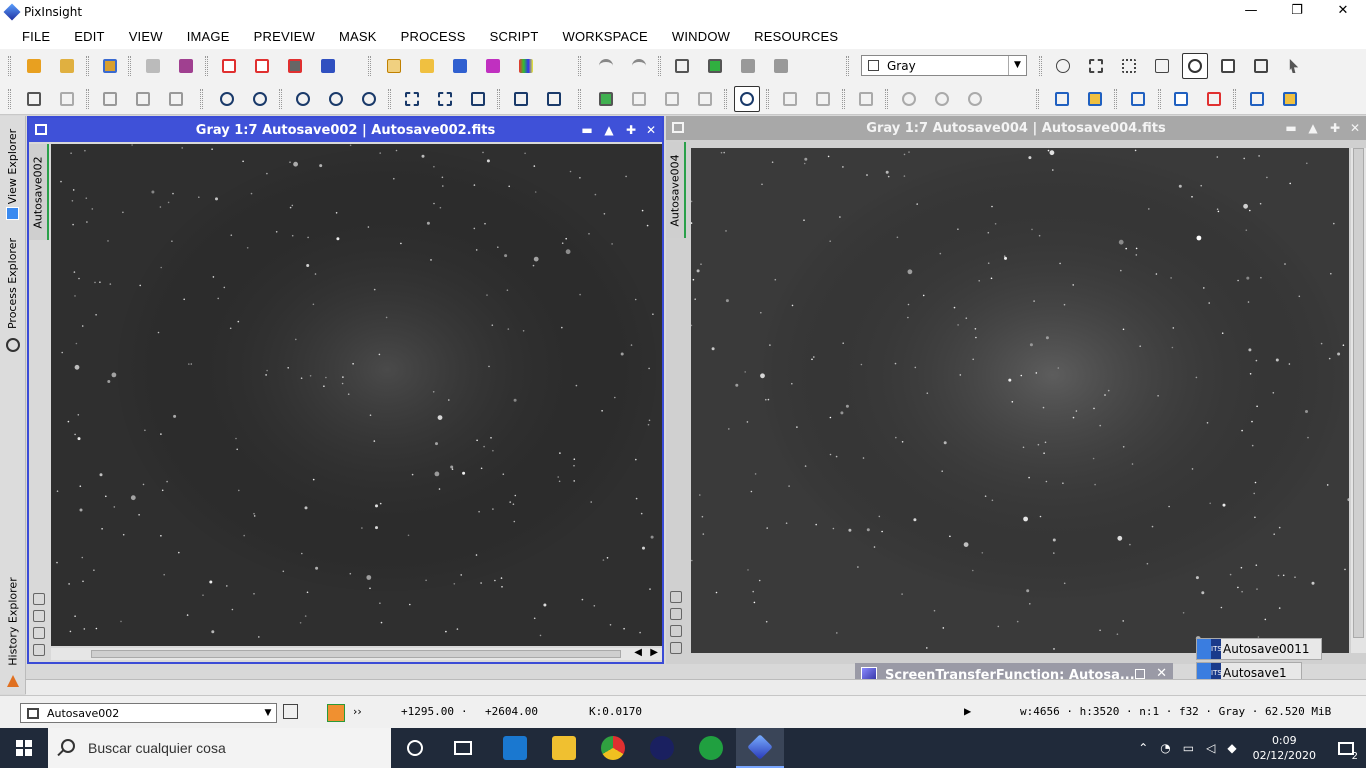  Describe the element at coordinates (1297, 11) in the screenshot. I see `restore-button: ❐` at that location.